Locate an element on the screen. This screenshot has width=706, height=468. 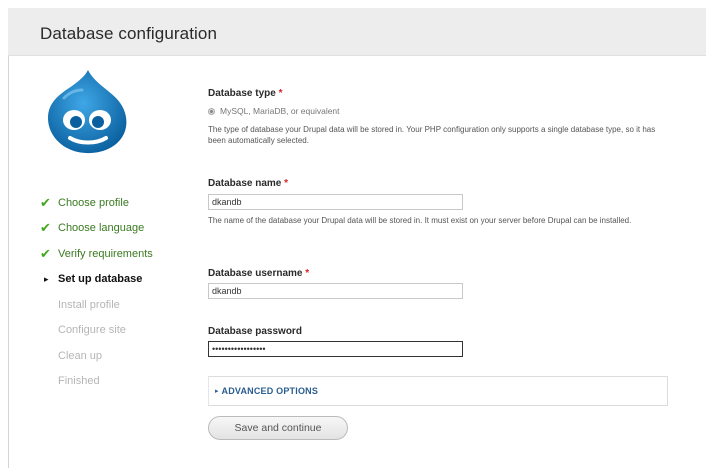
save-and-continue-button: Save and continue is located at coordinates (278, 428).